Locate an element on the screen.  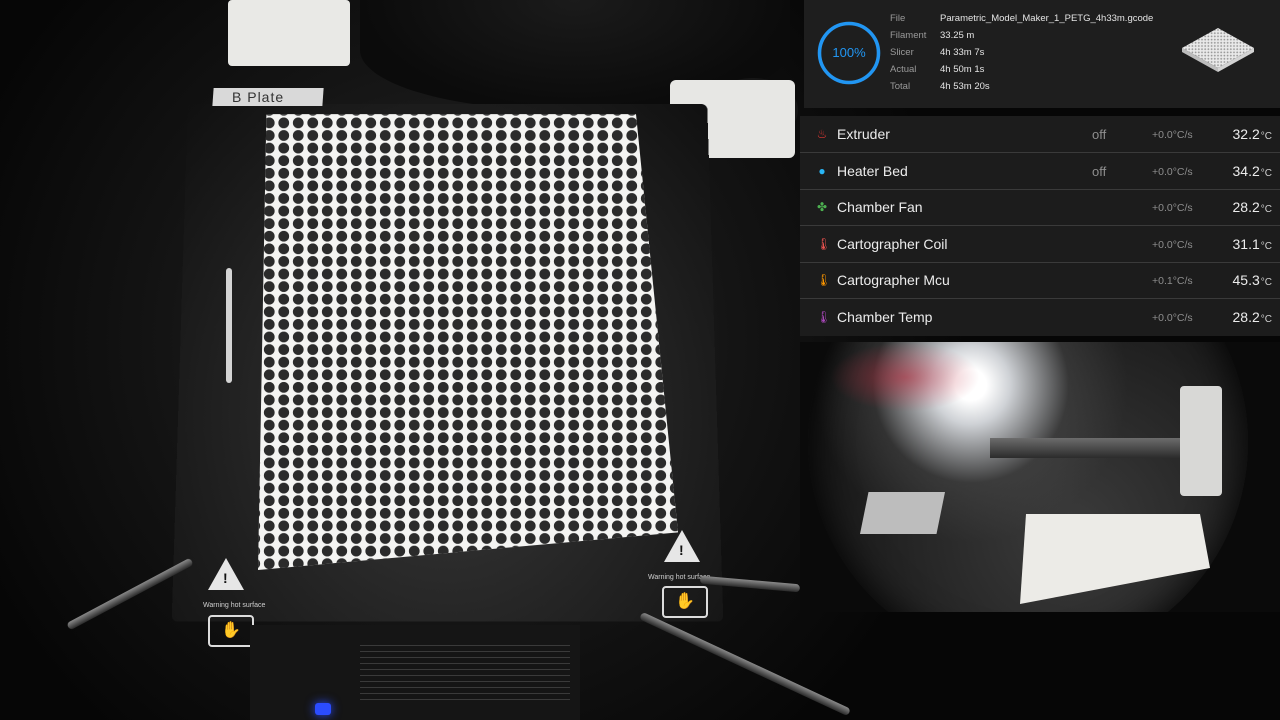
sensor-row-heater-bed: ● Heater Bed off +0.0°C/s 34.2°C is located at coordinates (1040, 171).